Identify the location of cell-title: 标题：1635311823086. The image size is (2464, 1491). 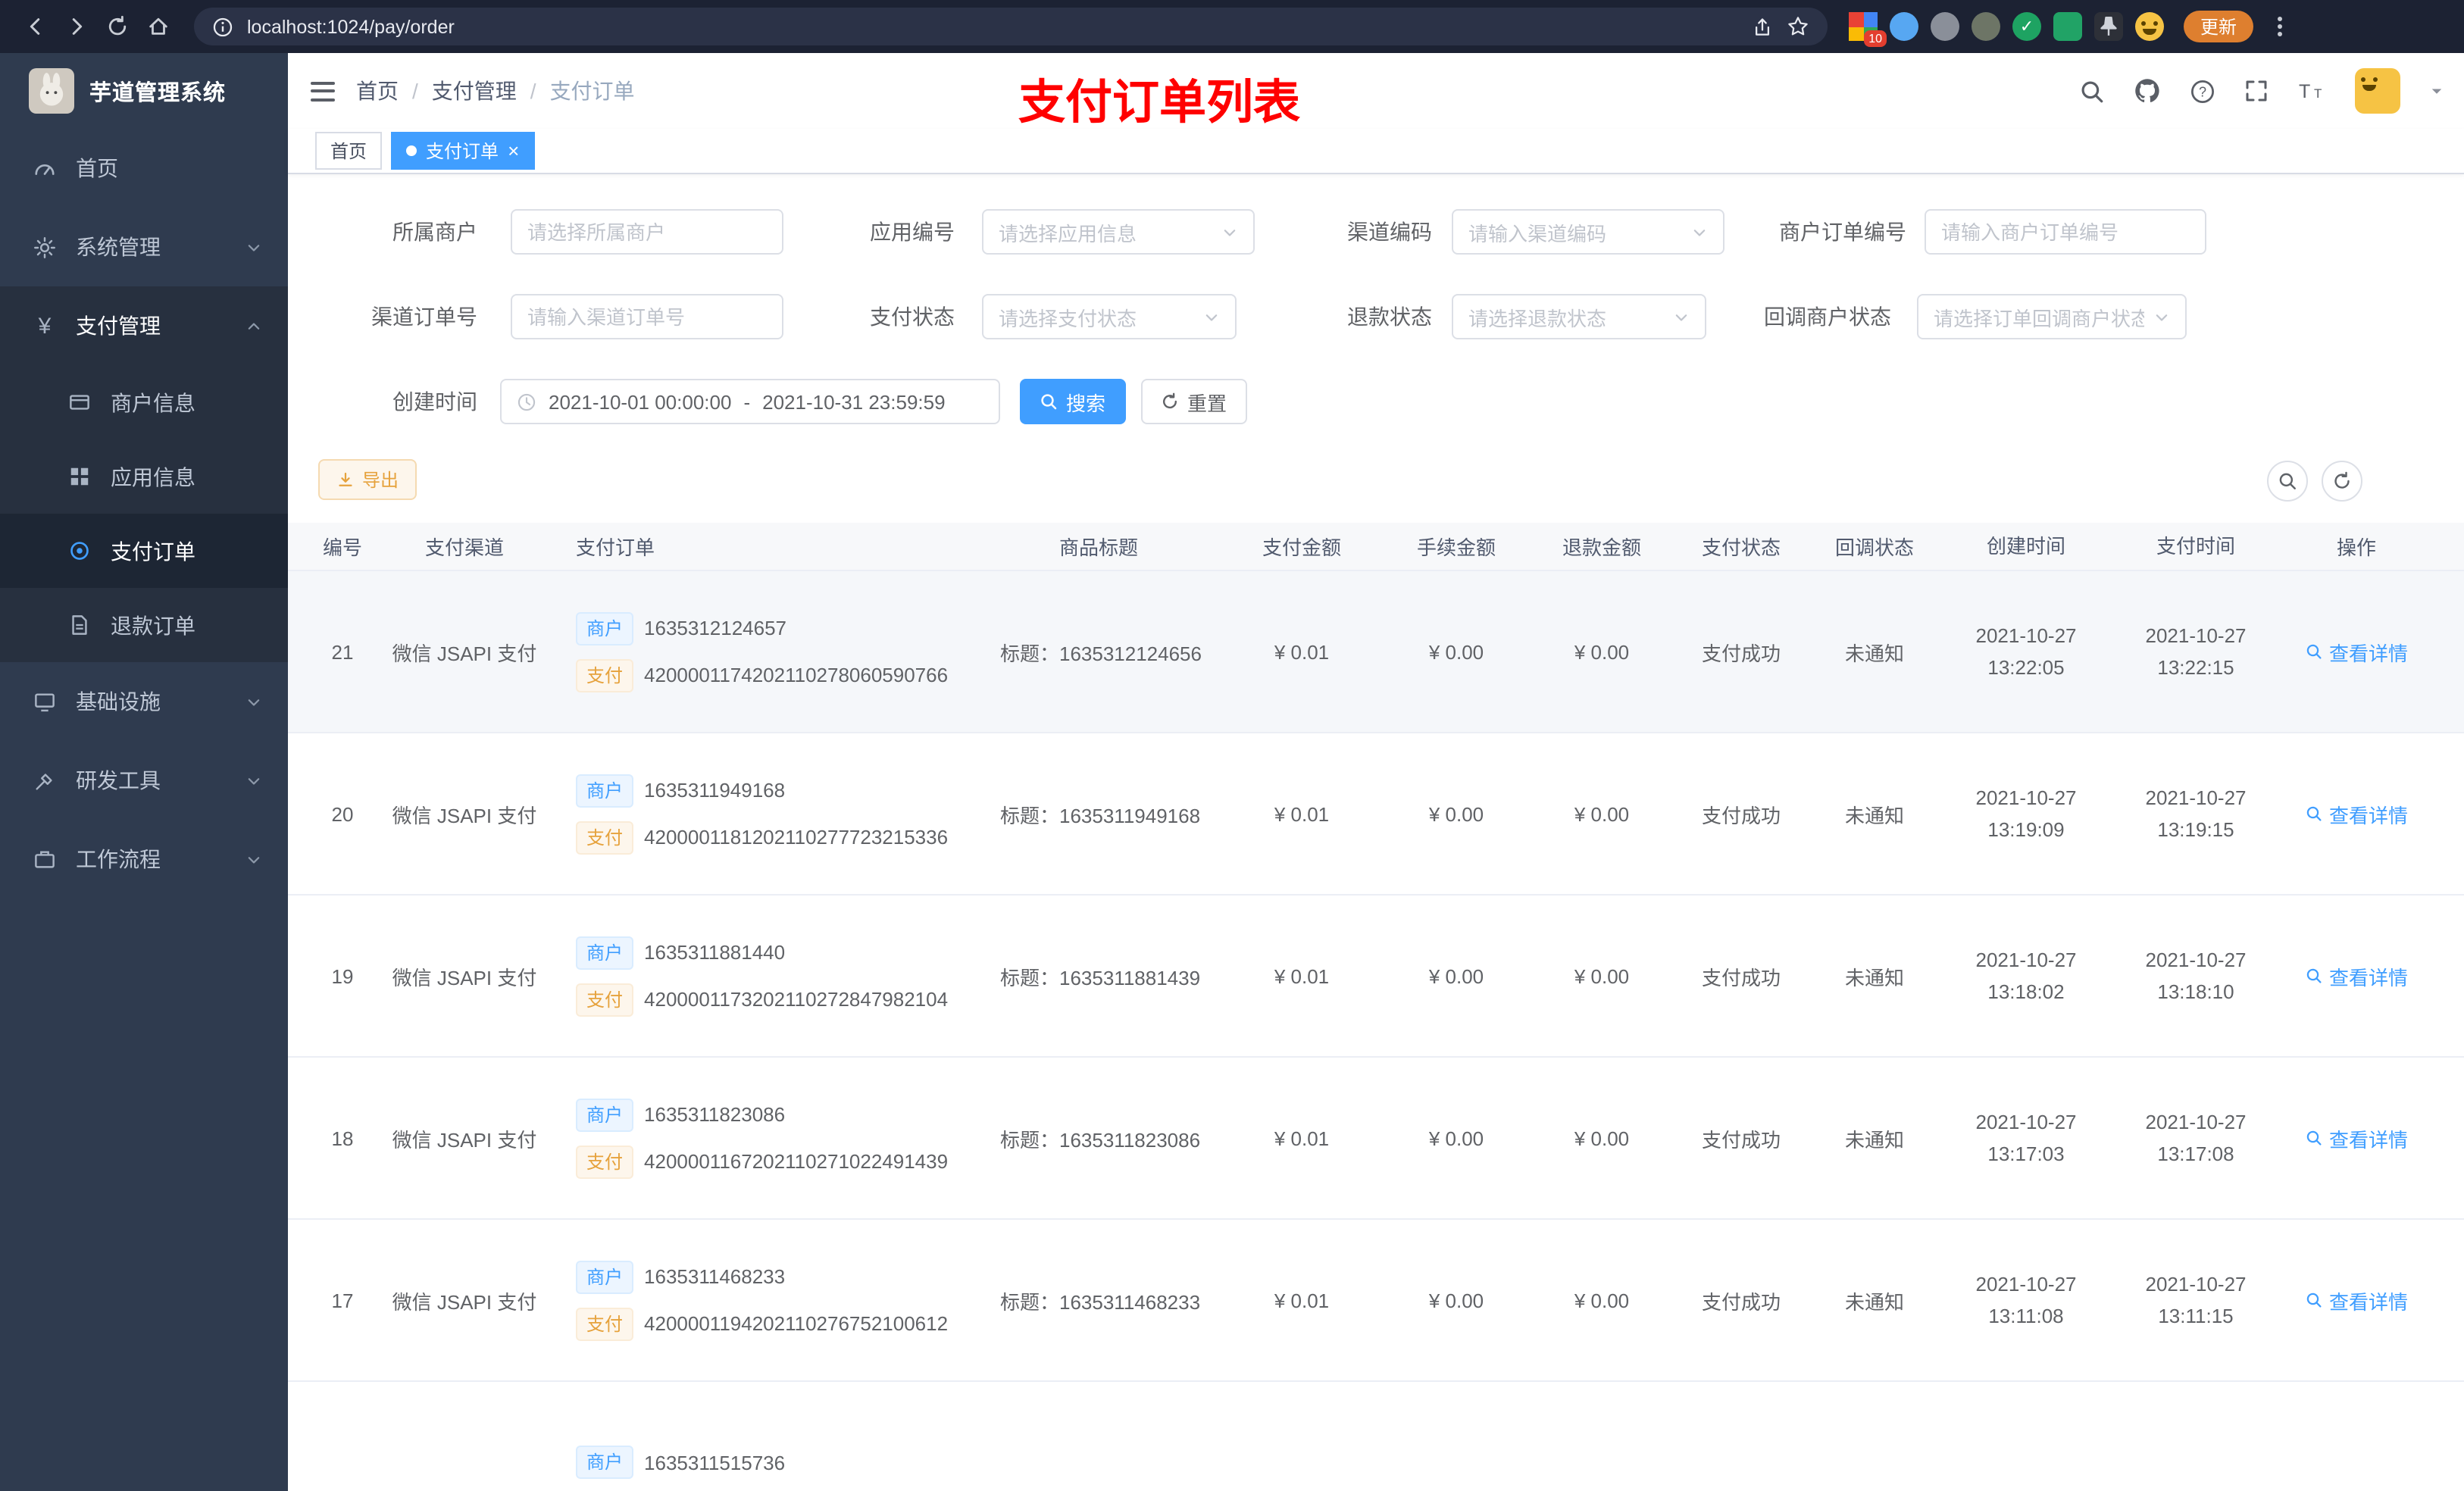
(1100, 1139).